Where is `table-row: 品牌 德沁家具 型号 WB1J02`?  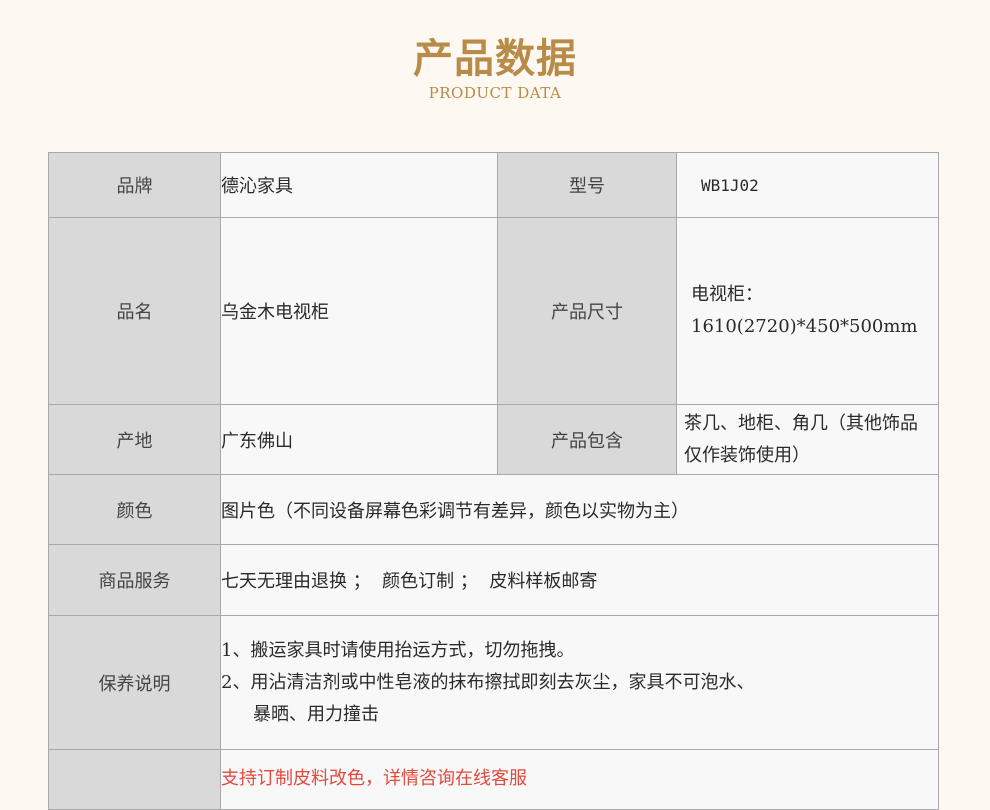
table-row: 品牌 德沁家具 型号 WB1J02 is located at coordinates (493, 185).